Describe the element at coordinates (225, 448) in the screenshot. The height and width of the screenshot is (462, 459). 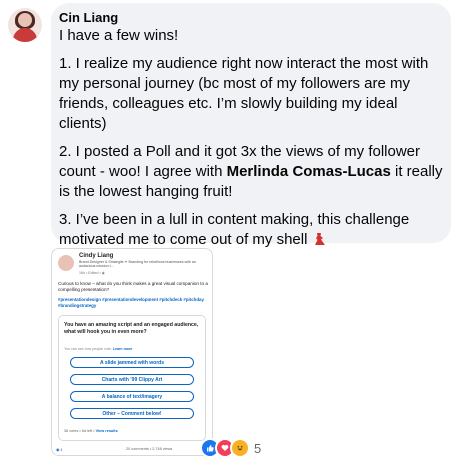
I see `heart-icon` at that location.